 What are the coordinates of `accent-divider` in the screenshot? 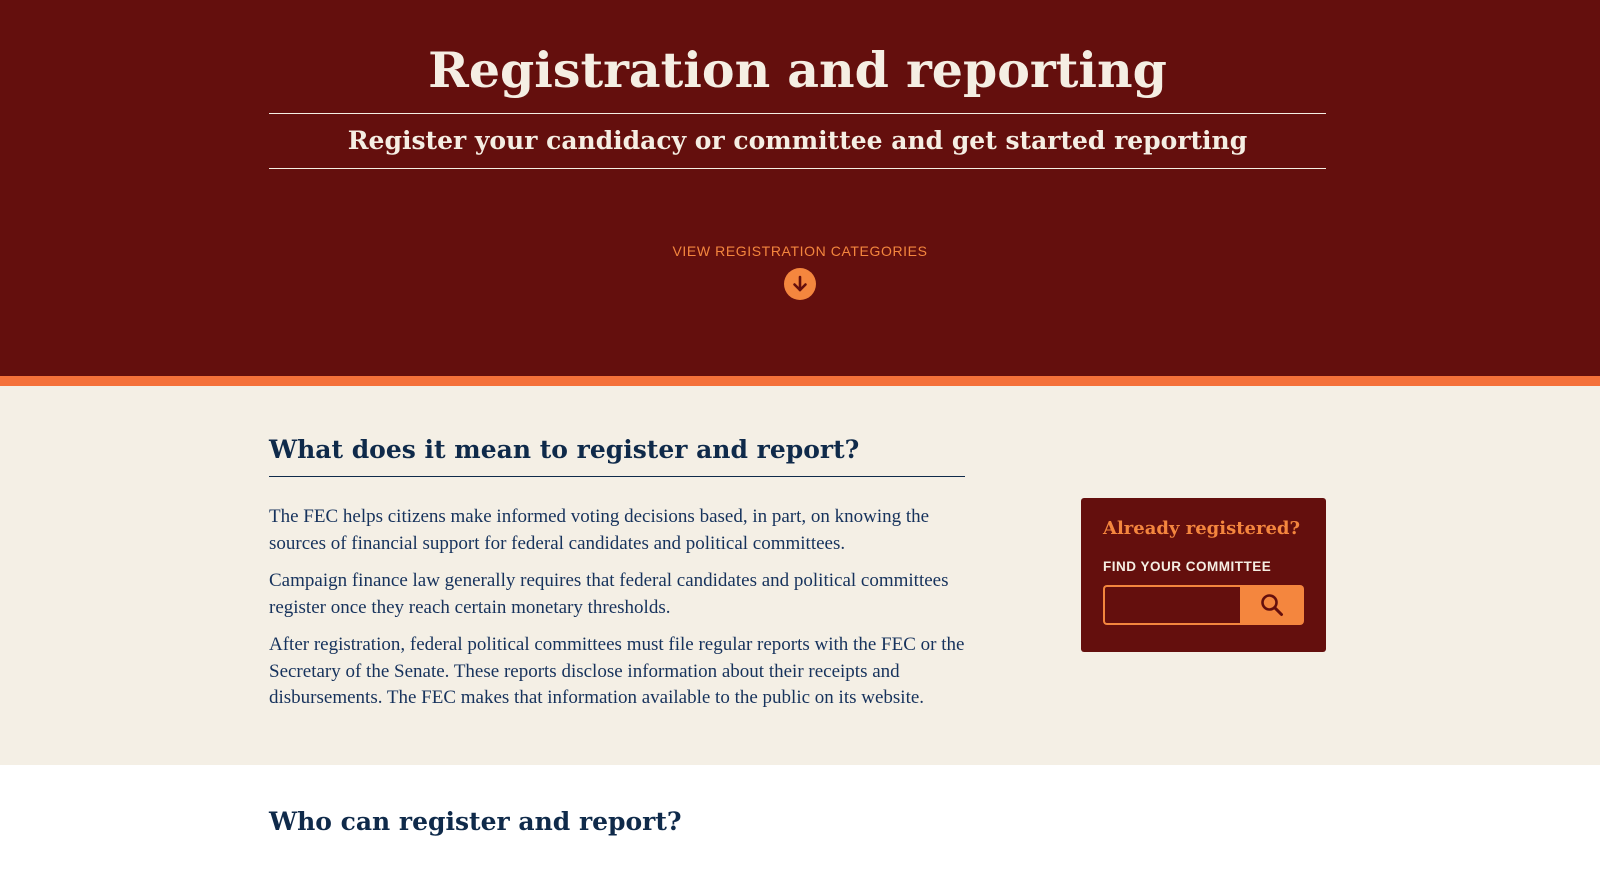 It's located at (800, 381).